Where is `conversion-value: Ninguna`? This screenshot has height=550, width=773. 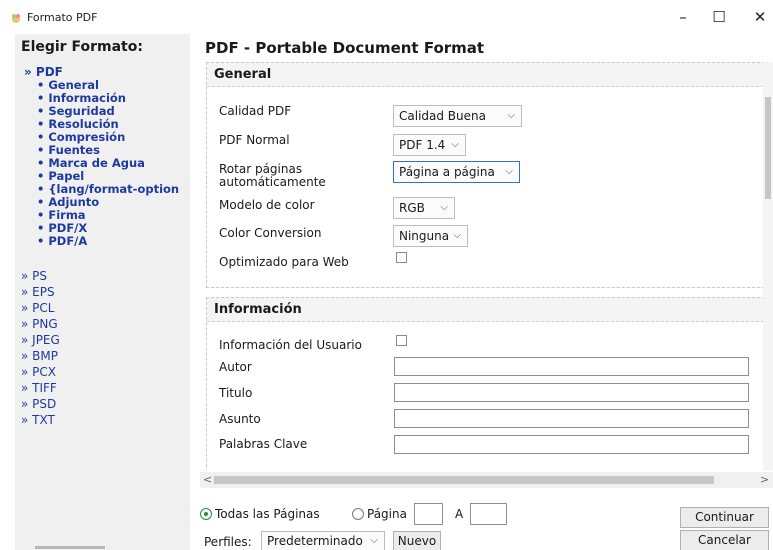 conversion-value: Ninguna is located at coordinates (424, 236).